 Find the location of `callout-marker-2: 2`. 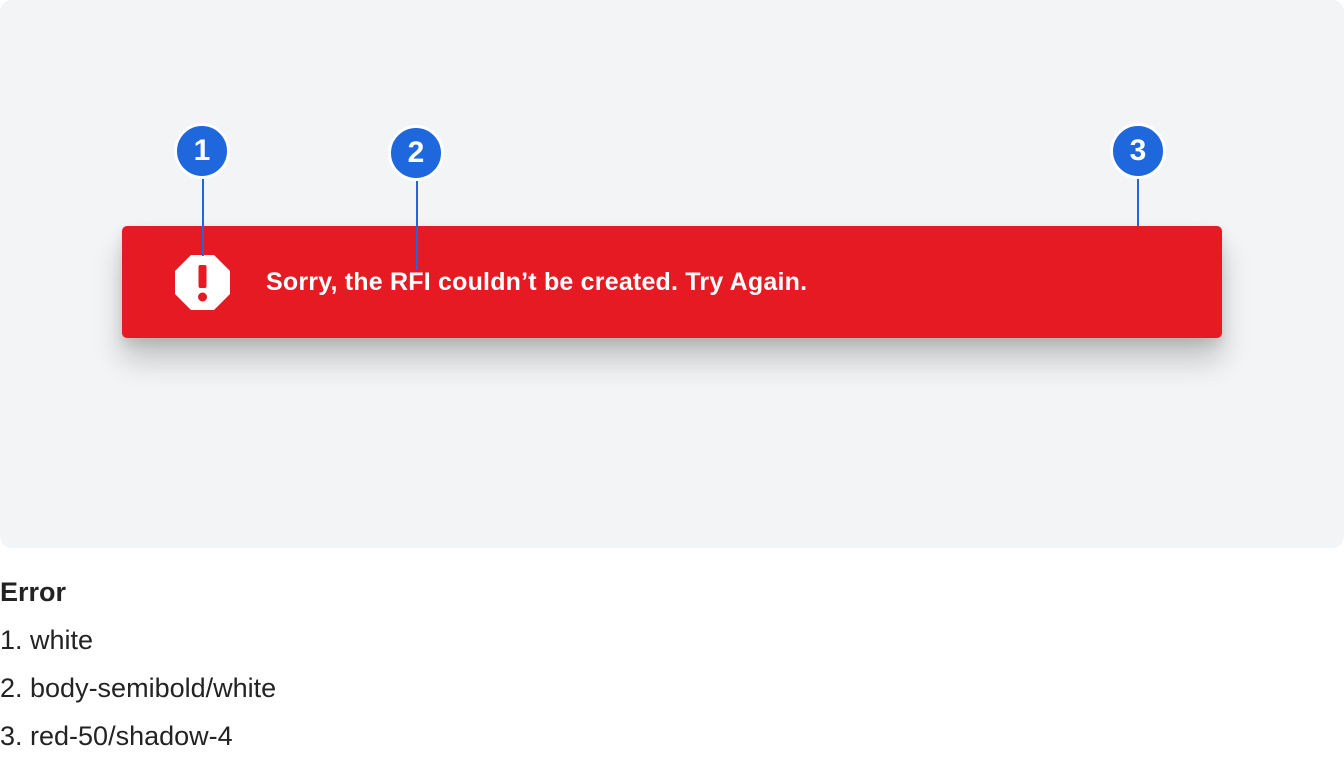

callout-marker-2: 2 is located at coordinates (416, 153).